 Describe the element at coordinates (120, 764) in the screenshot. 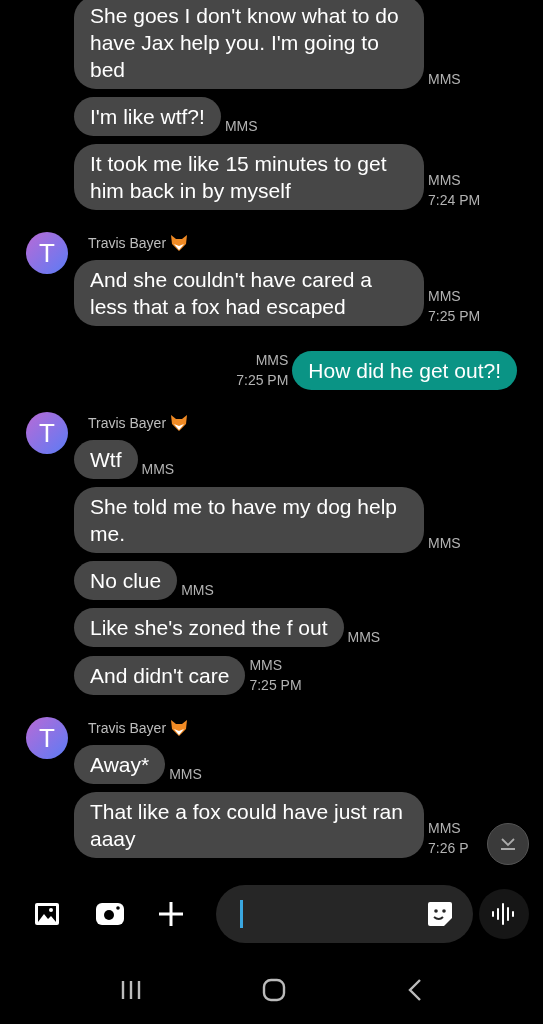

I see `message-bubble: Away*` at that location.